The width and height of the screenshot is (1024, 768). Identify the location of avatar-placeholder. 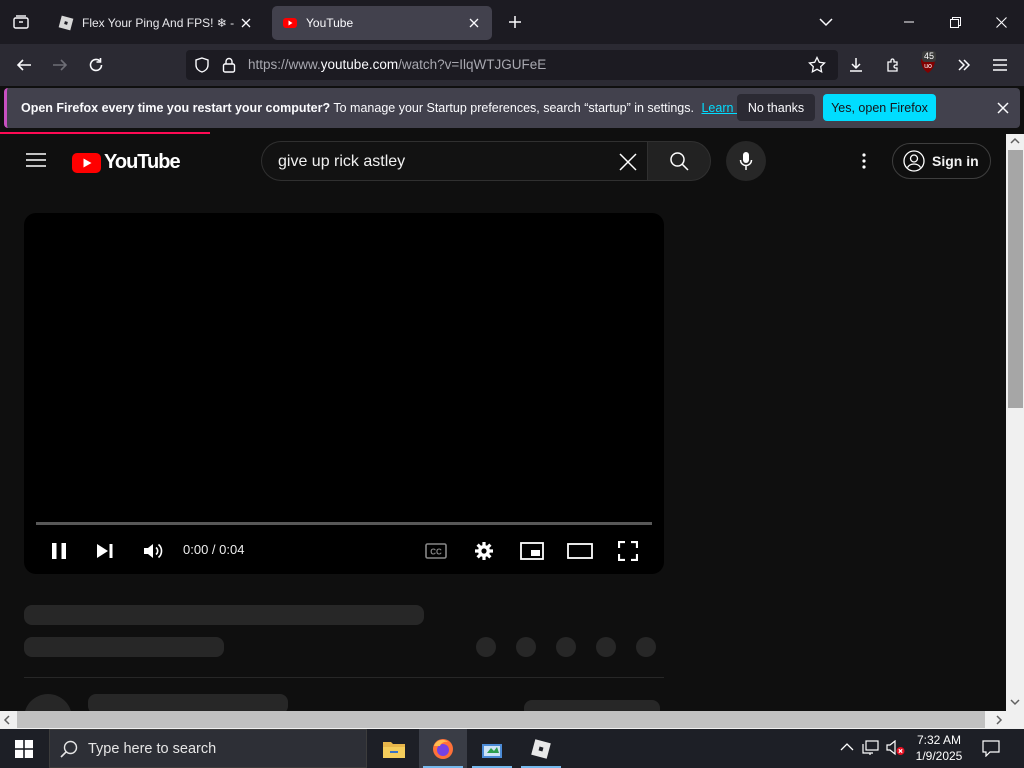
(48, 702).